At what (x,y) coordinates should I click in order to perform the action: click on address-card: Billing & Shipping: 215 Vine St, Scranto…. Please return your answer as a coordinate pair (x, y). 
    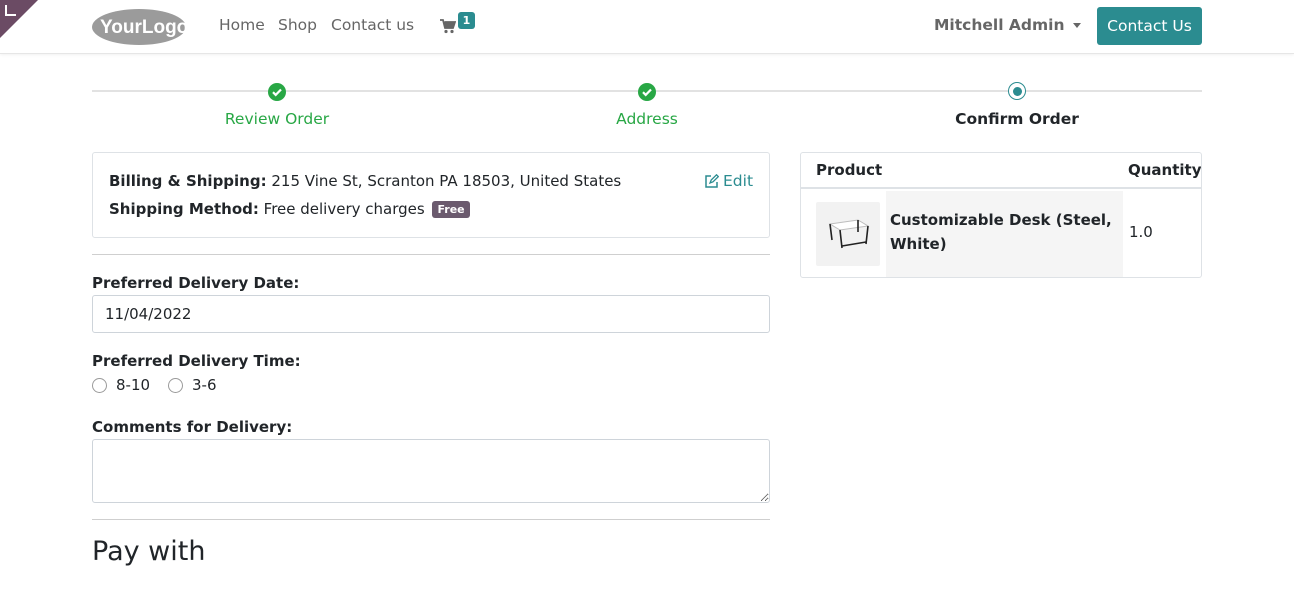
    Looking at the image, I should click on (431, 195).